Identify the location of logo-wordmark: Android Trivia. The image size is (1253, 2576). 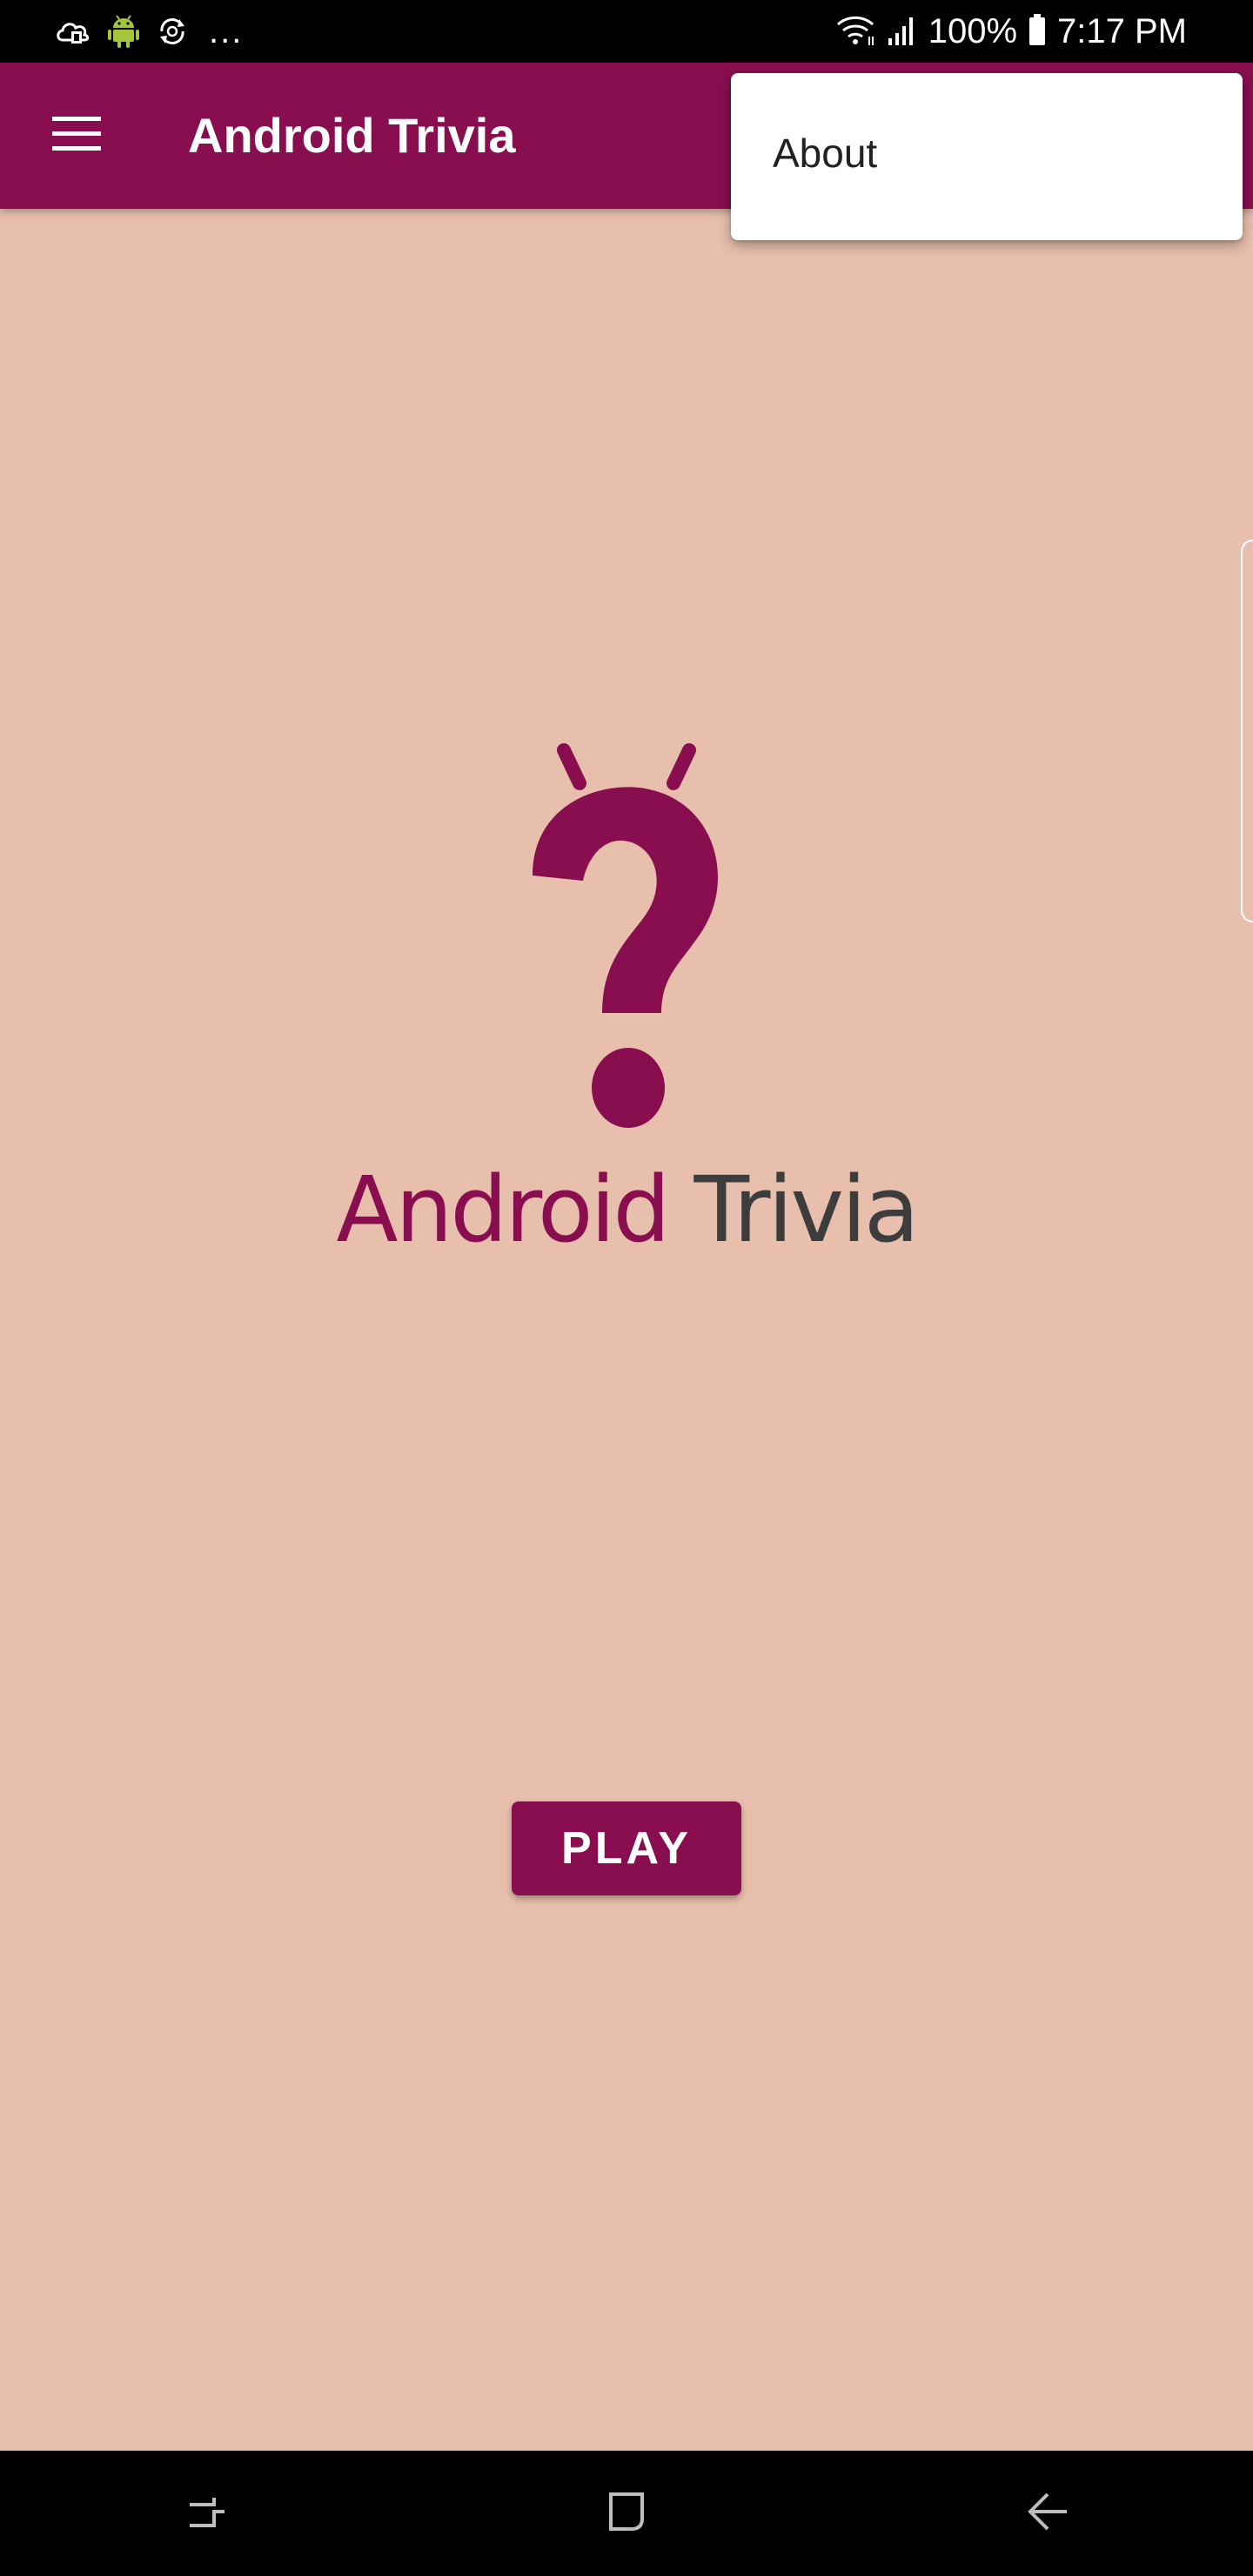
(626, 1209).